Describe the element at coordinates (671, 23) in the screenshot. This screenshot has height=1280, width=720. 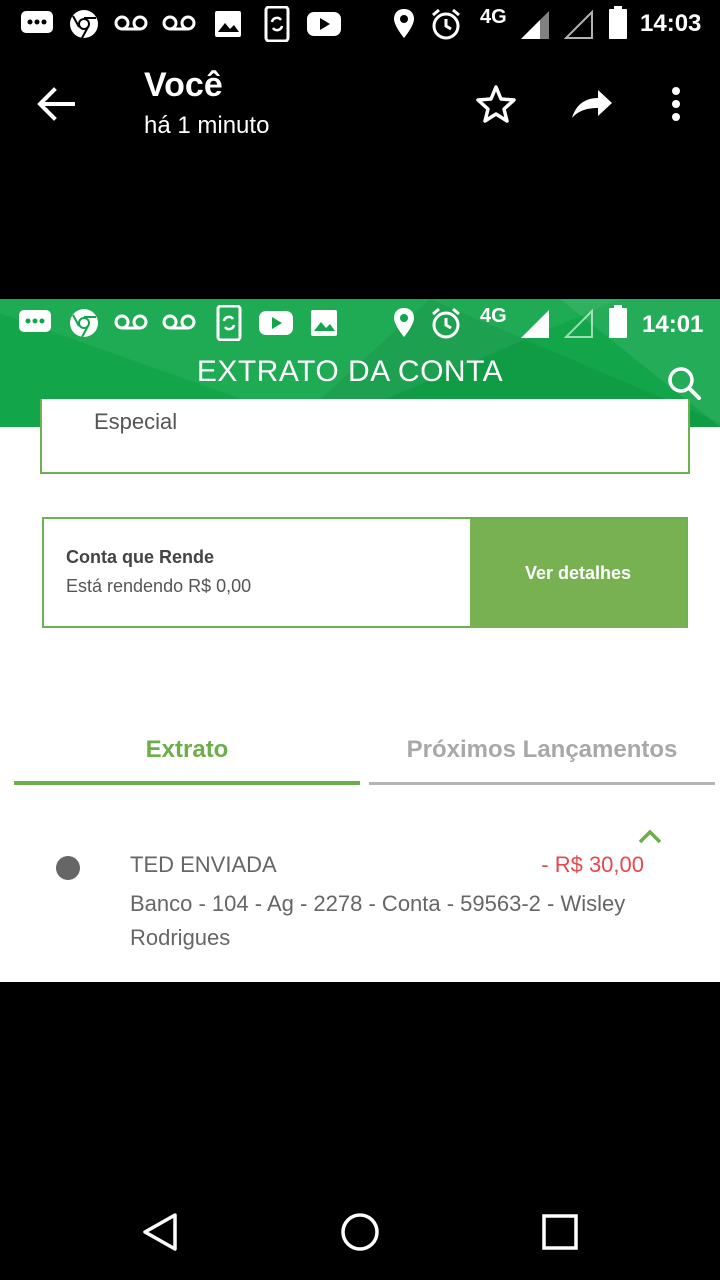
I see `status-time: 14:03` at that location.